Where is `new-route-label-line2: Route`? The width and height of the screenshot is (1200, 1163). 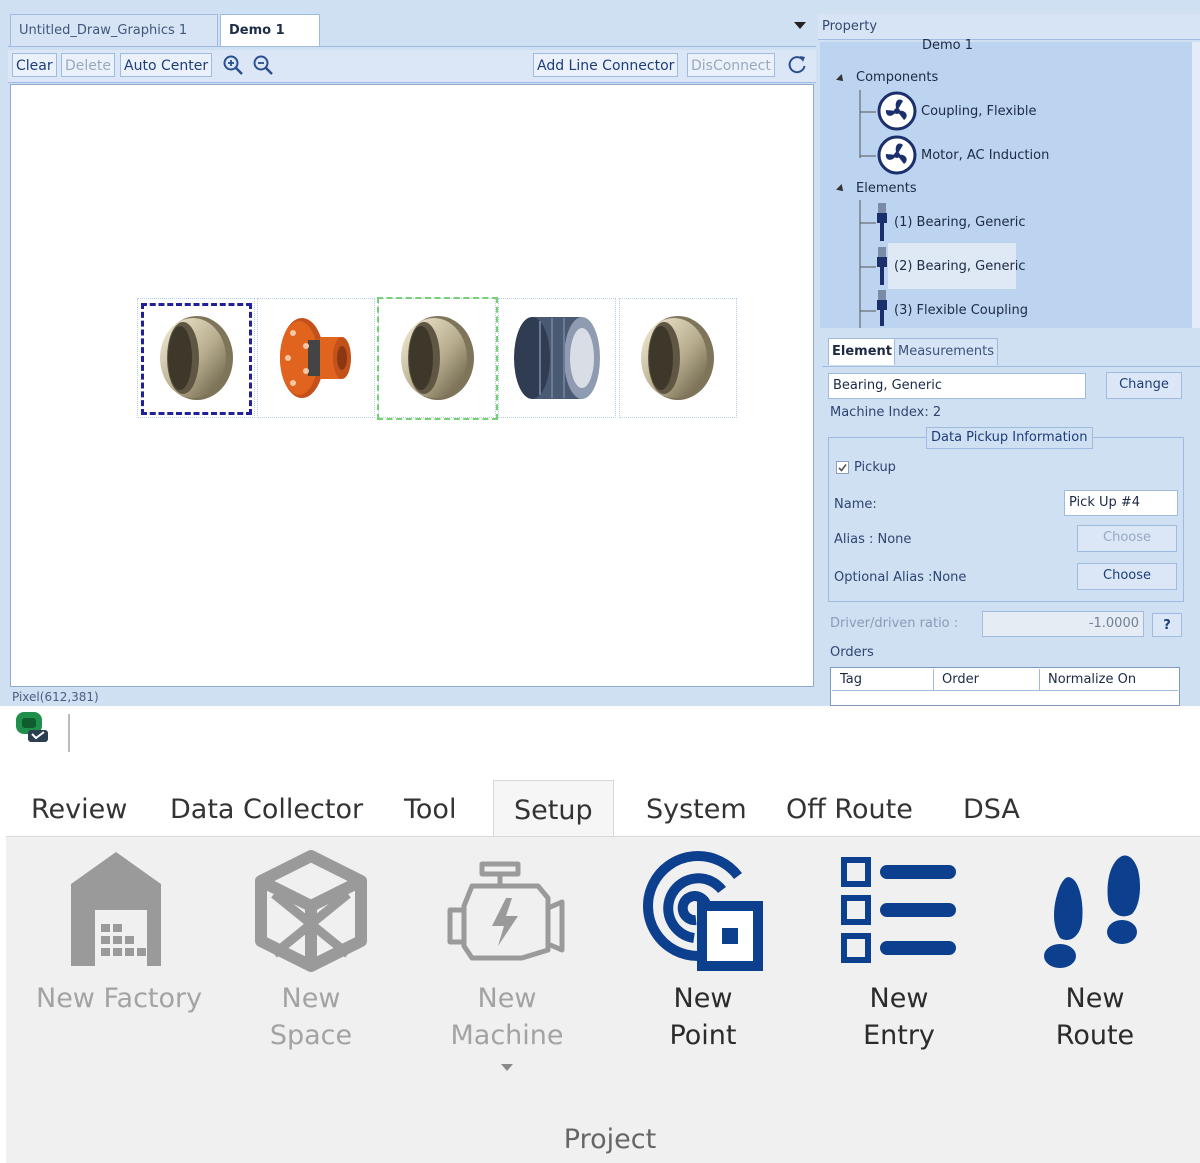 new-route-label-line2: Route is located at coordinates (1095, 1035).